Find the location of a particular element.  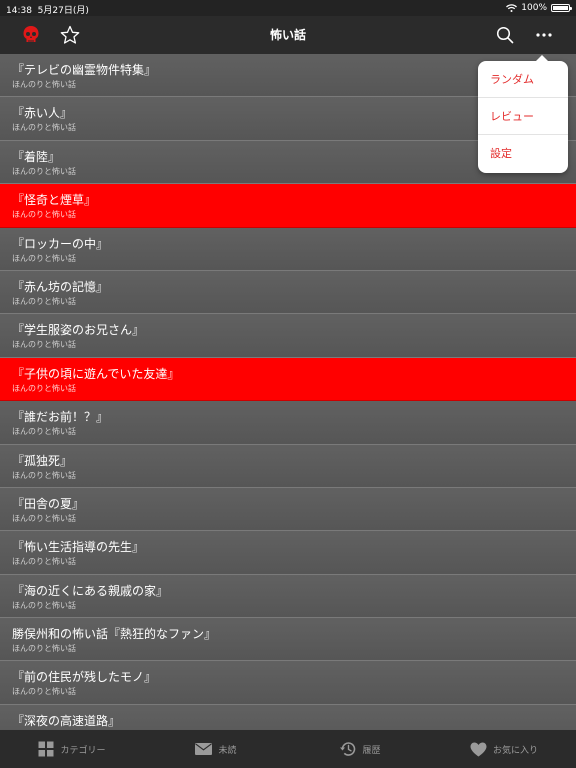

list-item: 『深夜の高速道路』 is located at coordinates (288, 717).